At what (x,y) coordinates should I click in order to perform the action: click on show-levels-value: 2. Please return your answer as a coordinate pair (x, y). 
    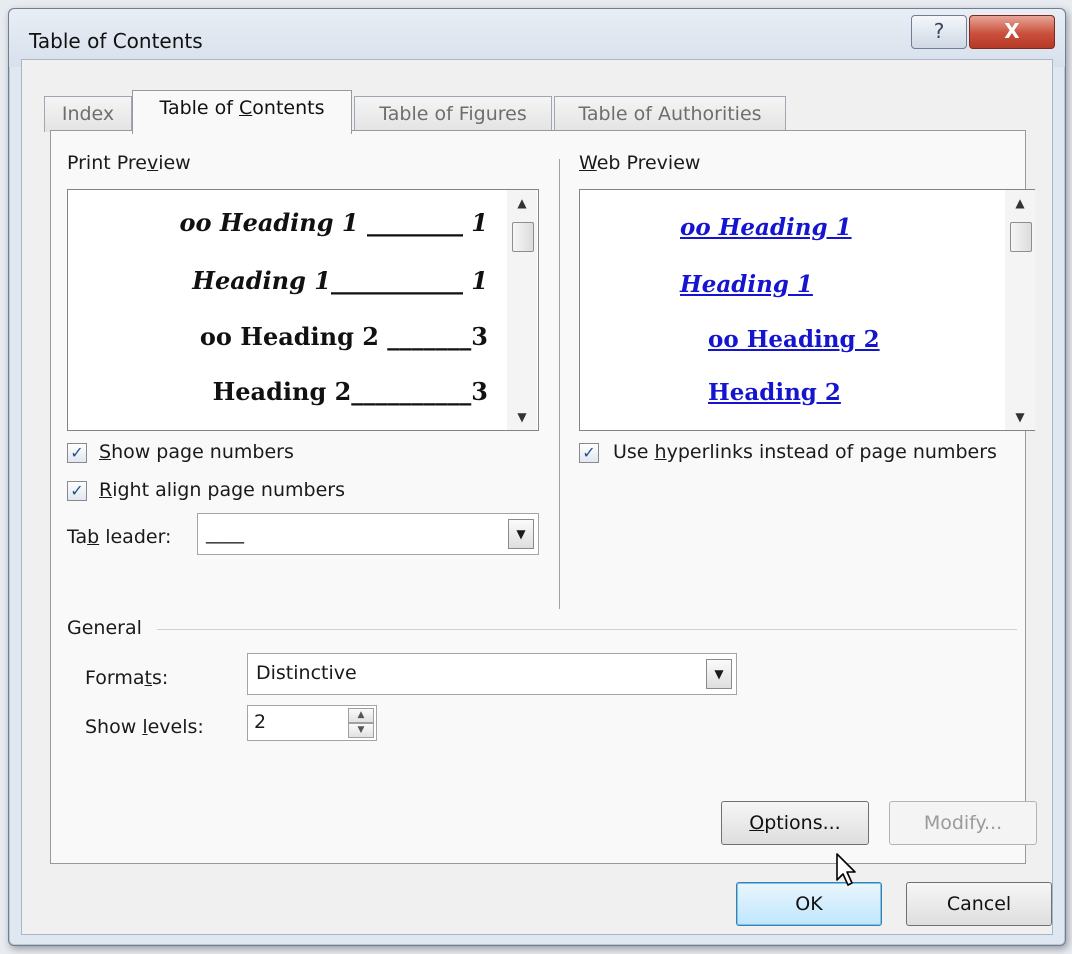
    Looking at the image, I should click on (260, 722).